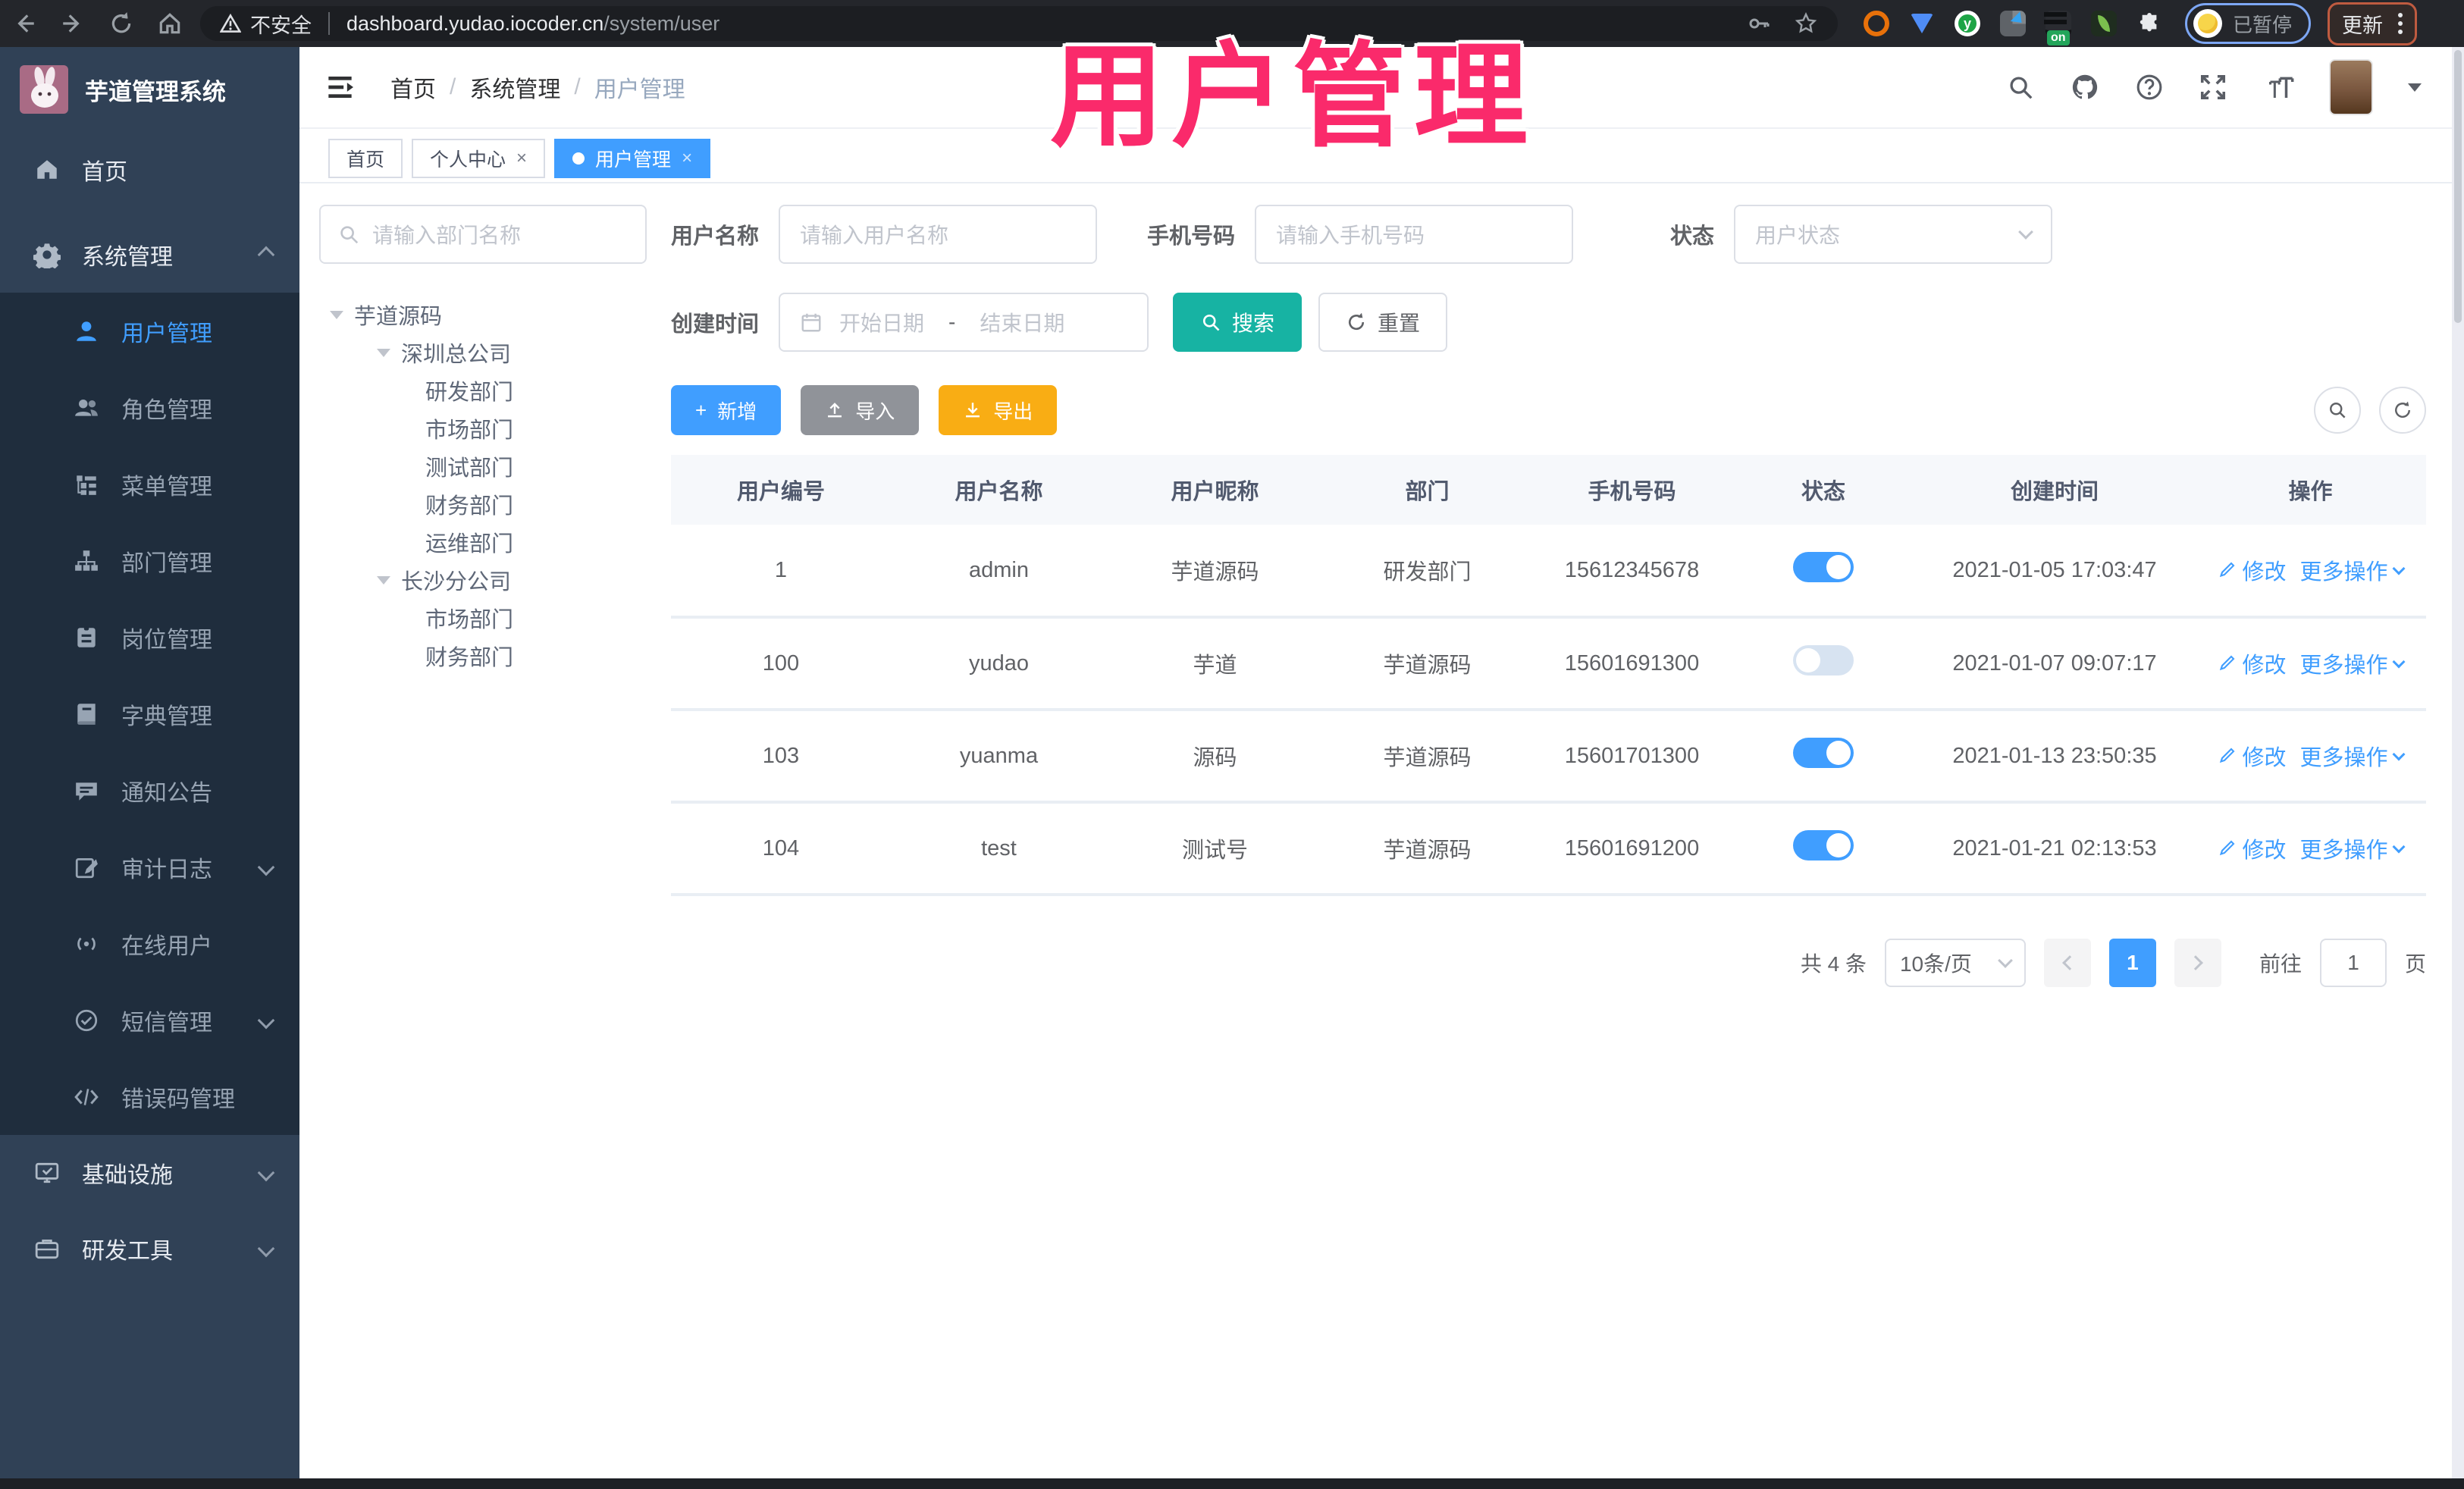  Describe the element at coordinates (150, 943) in the screenshot. I see `sidebar-item-online-users: 在线用户` at that location.